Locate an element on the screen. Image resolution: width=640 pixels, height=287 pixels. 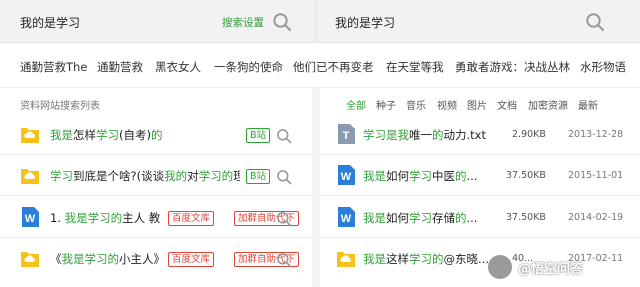
title-segment: 理 is located at coordinates (236, 176).